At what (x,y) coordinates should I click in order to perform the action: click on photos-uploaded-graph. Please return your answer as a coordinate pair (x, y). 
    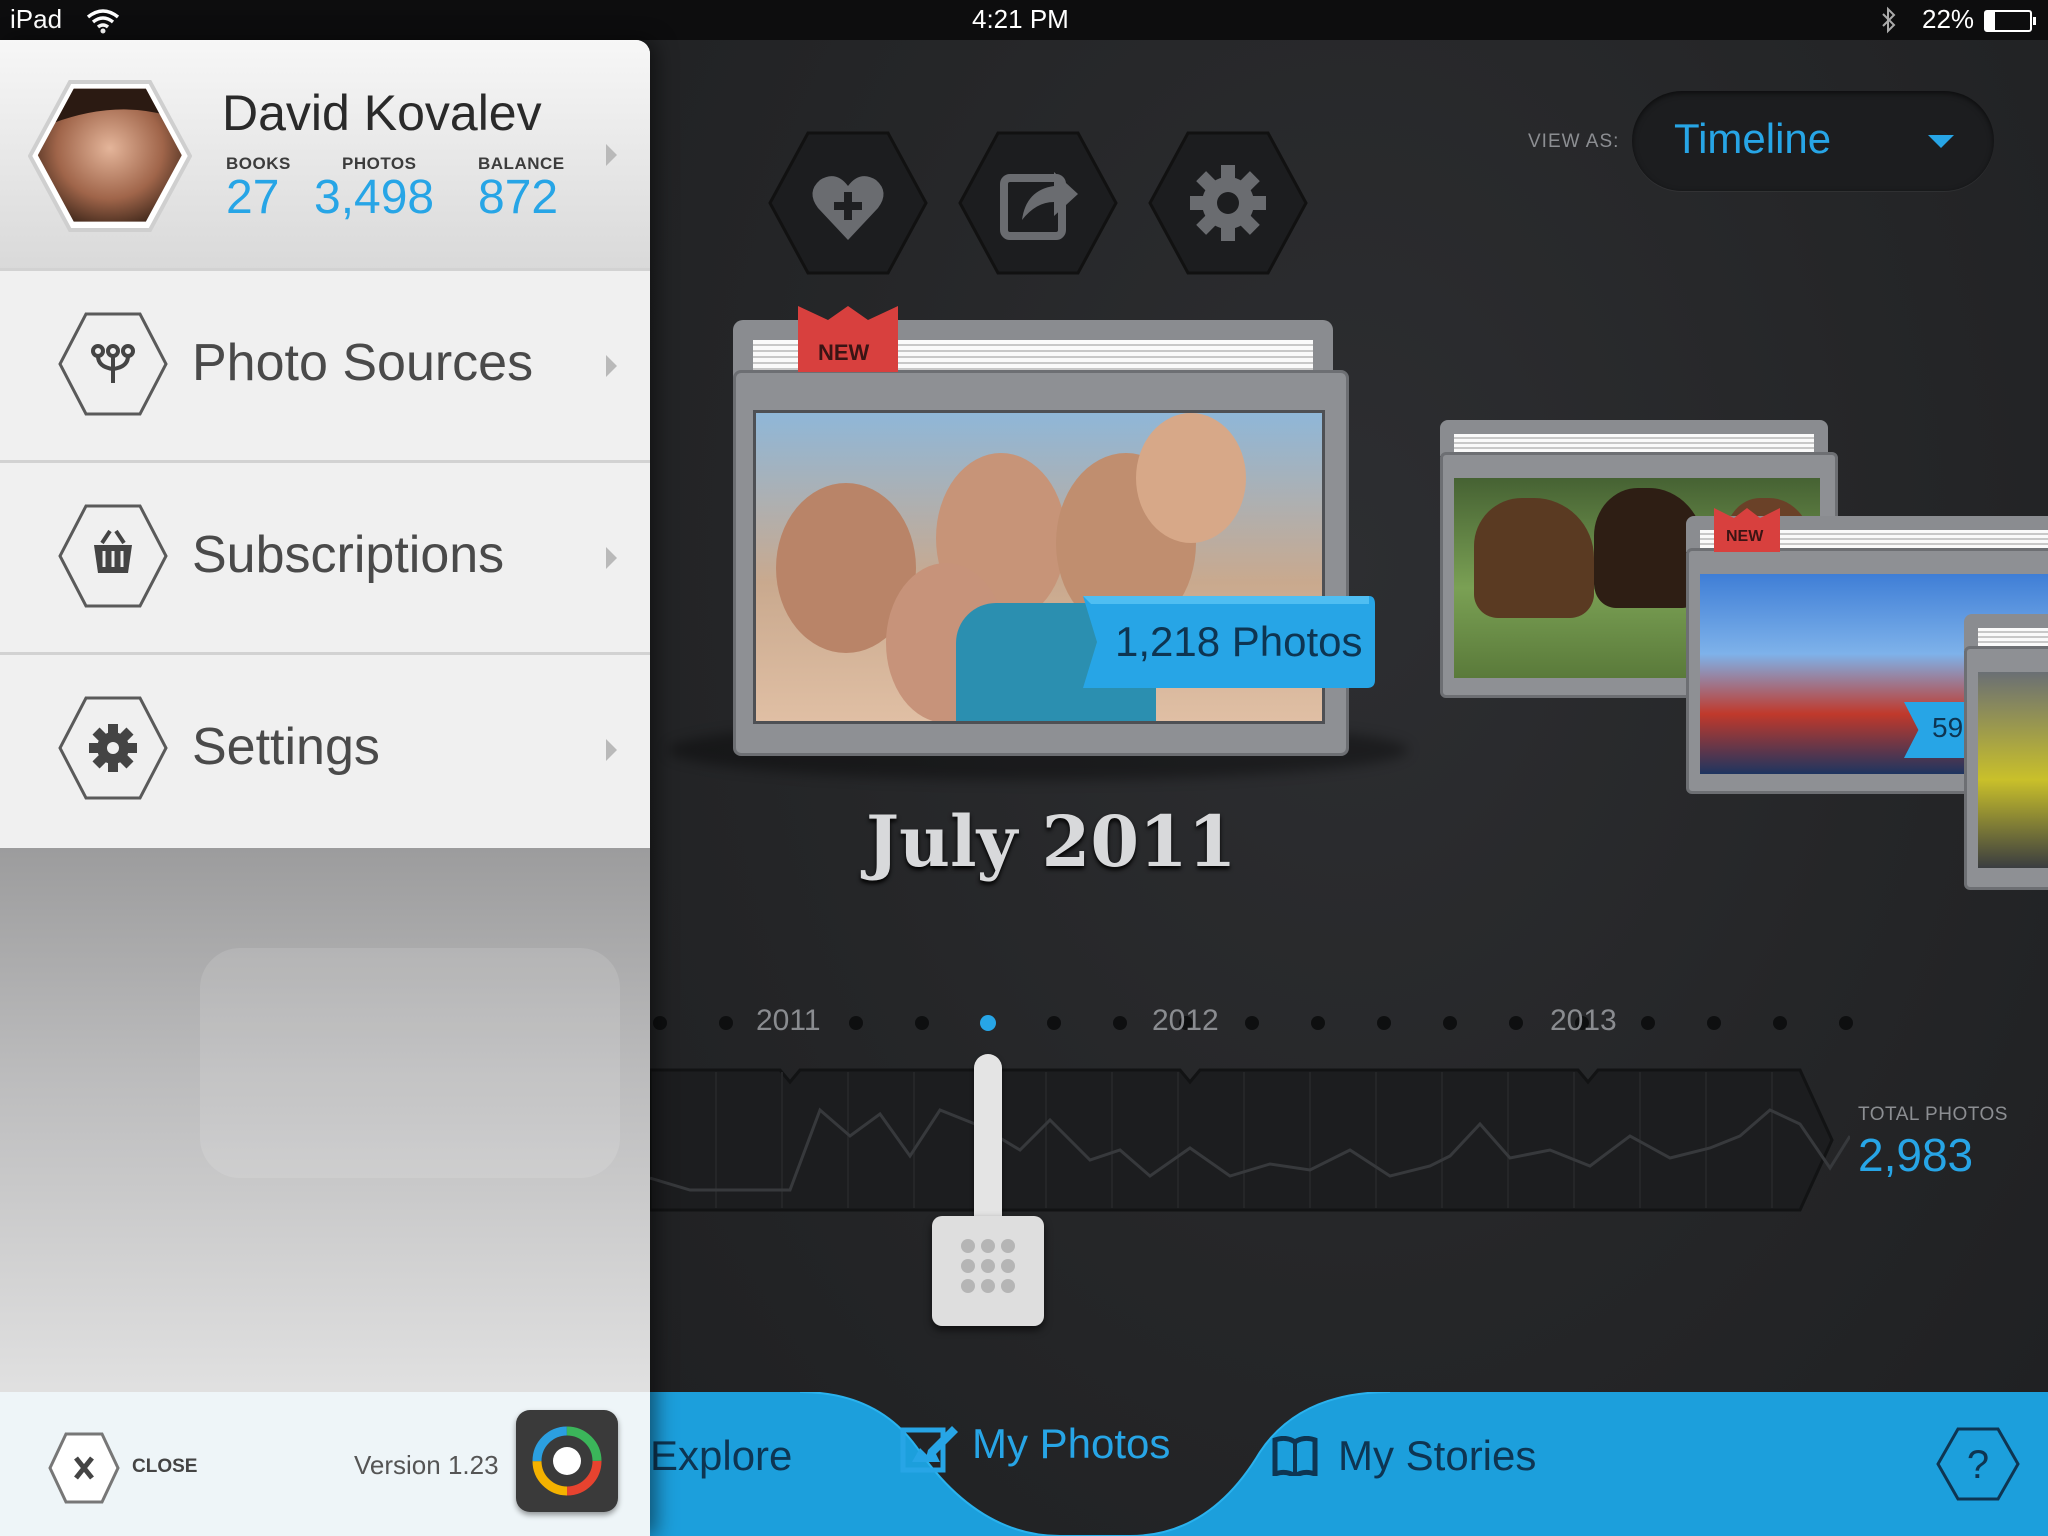
    Looking at the image, I should click on (1250, 1140).